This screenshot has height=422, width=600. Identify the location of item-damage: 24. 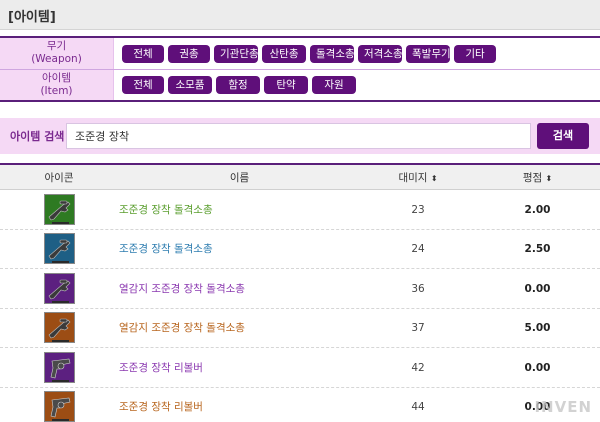
(418, 249).